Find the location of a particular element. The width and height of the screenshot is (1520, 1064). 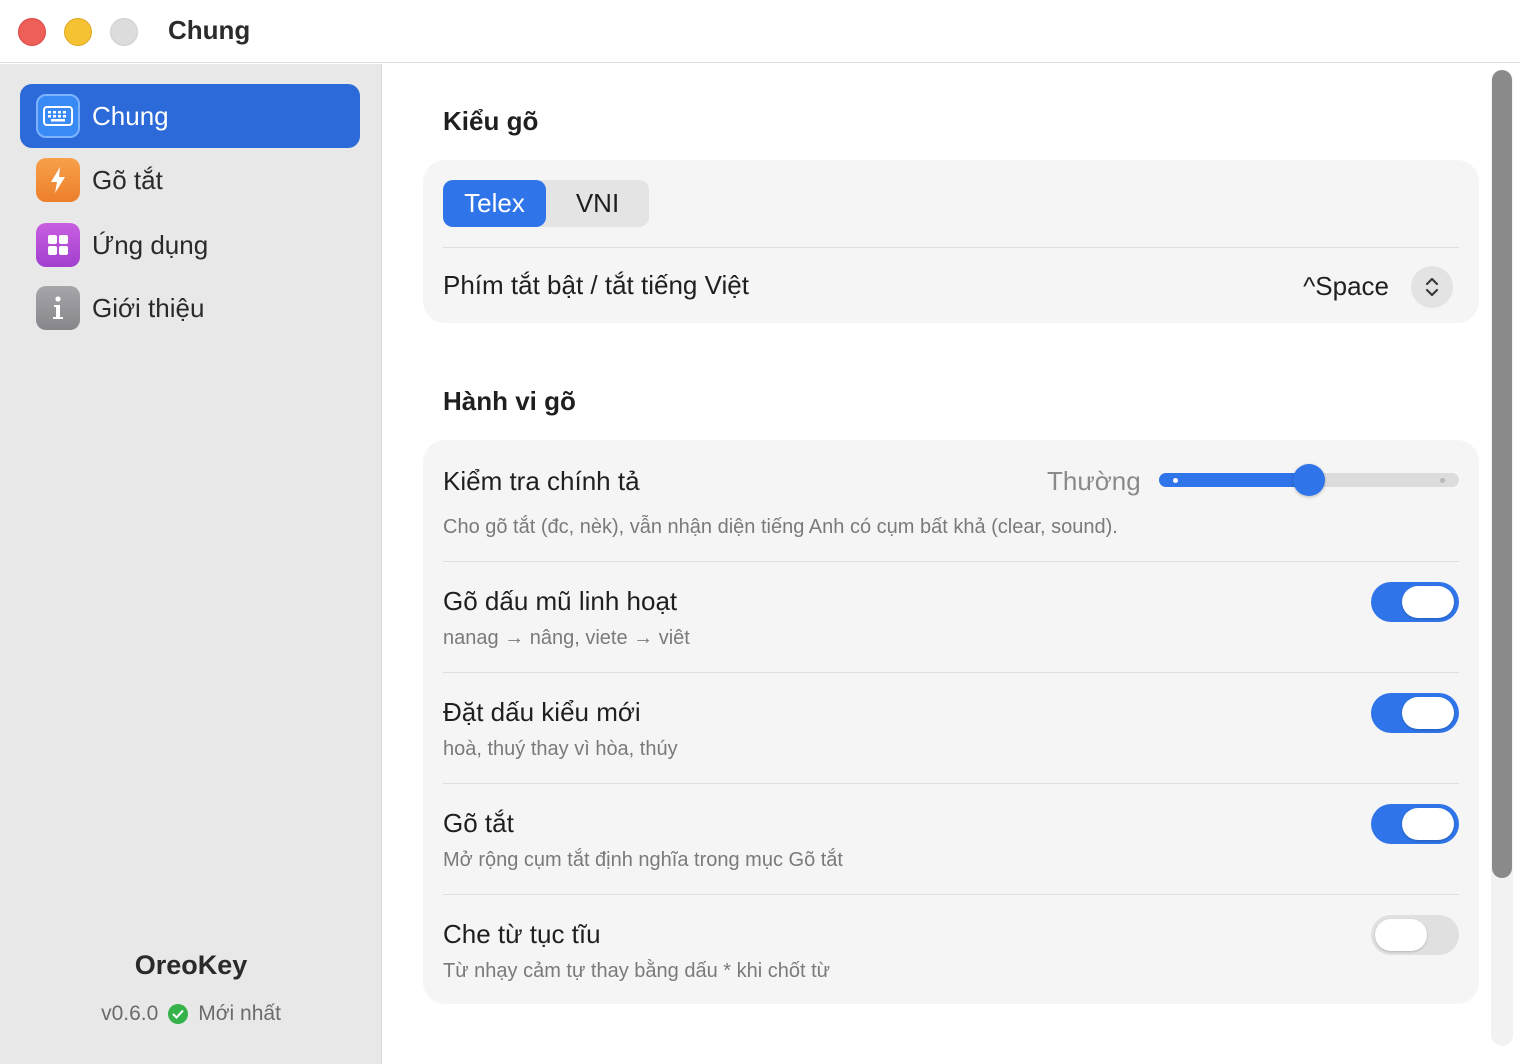

toggle-vietnamese-shortcut-label: Phím tắt bật / tắt tiếng Việt is located at coordinates (596, 285).